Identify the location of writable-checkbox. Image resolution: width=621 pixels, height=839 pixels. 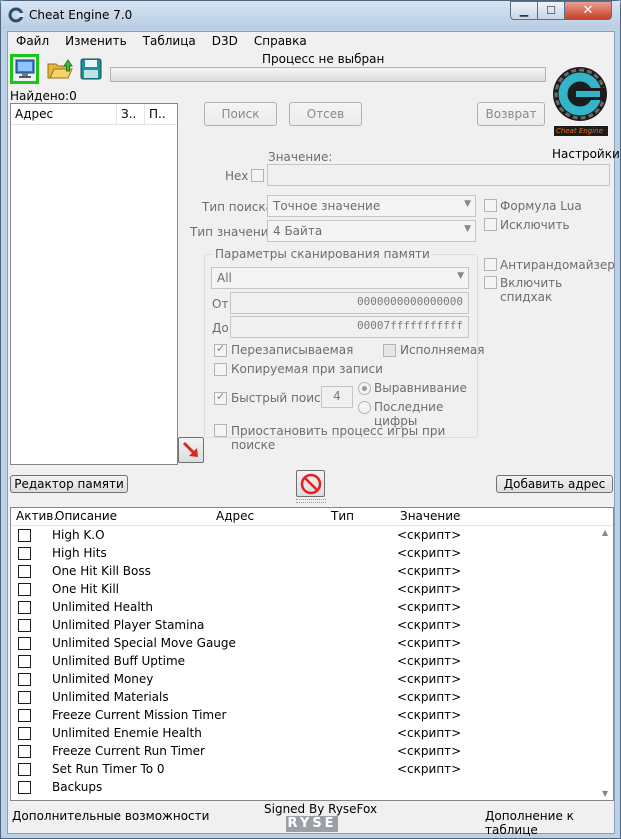
(220, 349).